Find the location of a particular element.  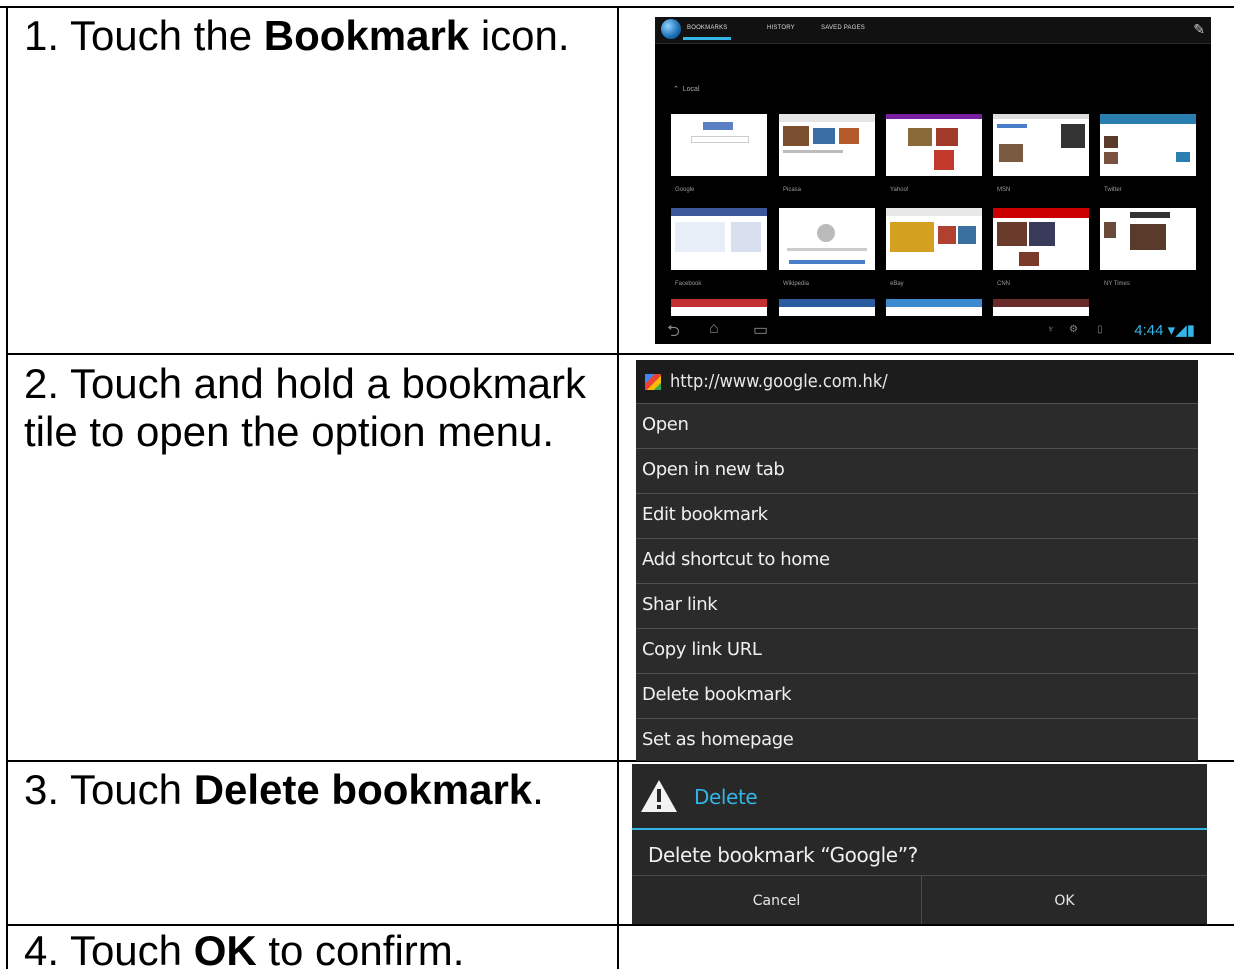

menu-item-open: Open is located at coordinates (917, 426).